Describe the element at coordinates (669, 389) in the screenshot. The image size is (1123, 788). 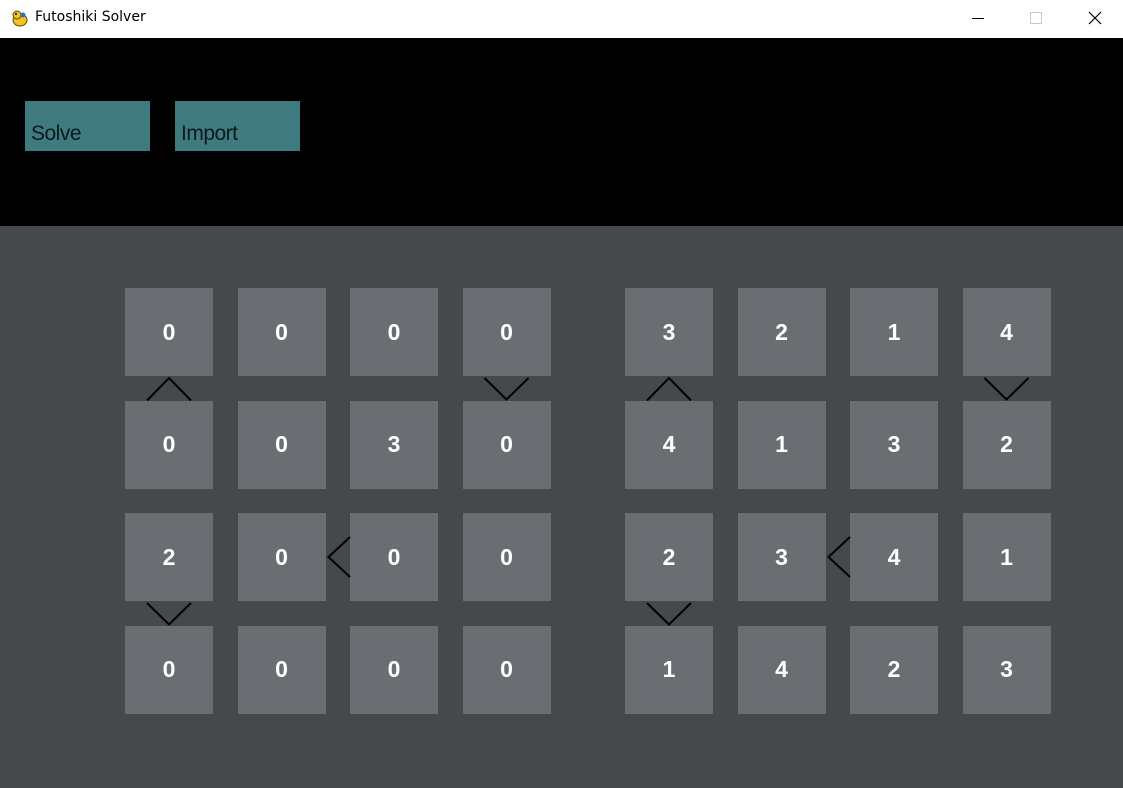
I see `solution-constraint-up` at that location.